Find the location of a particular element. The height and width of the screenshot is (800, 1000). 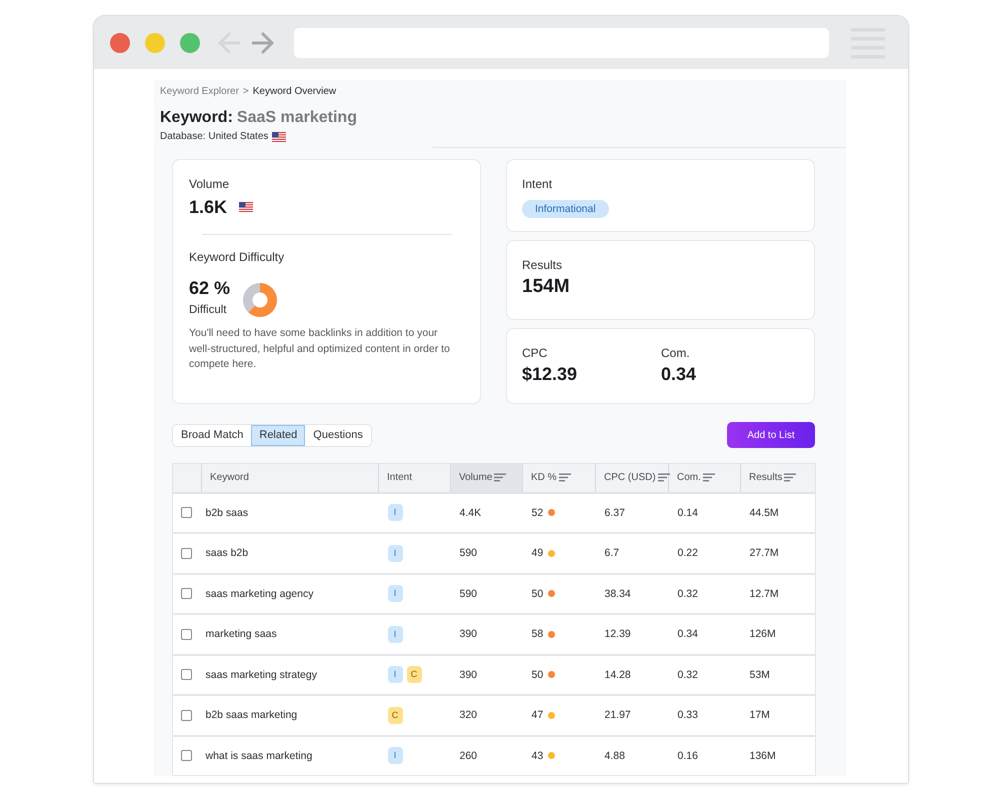

keyword-cell: saas b2b is located at coordinates (290, 553).